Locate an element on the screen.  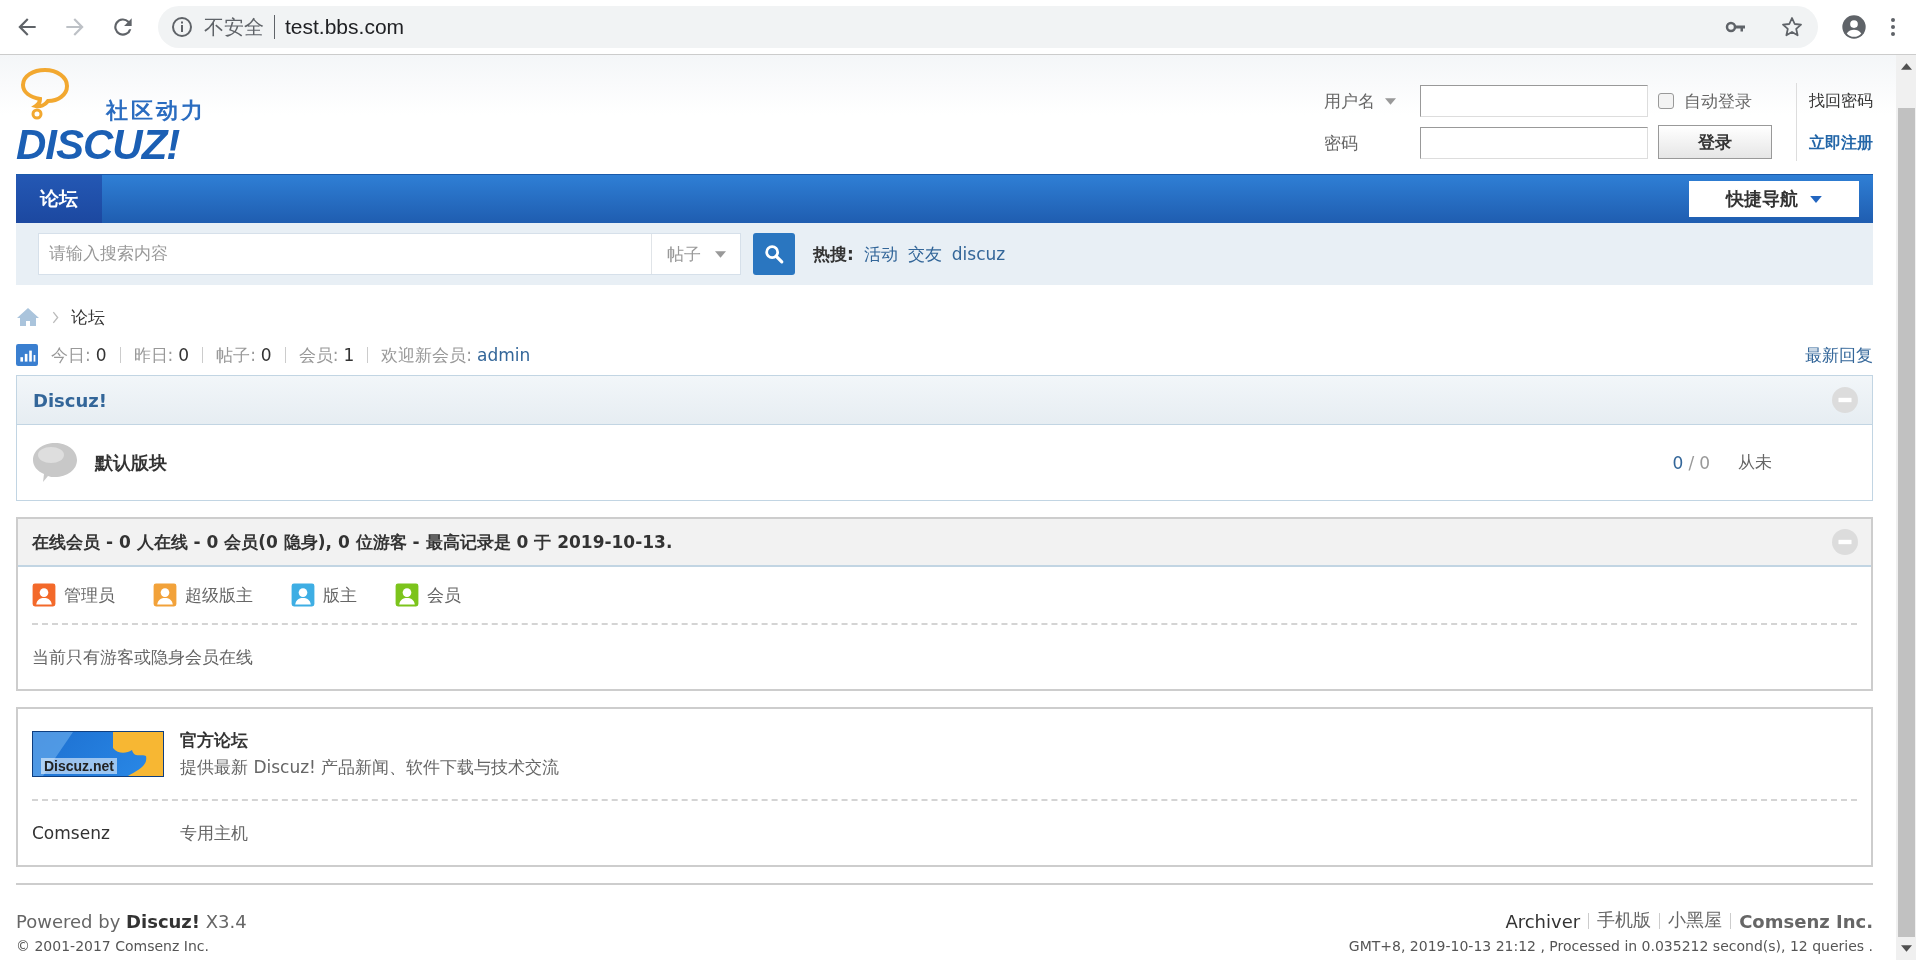
username-field is located at coordinates (1534, 101).